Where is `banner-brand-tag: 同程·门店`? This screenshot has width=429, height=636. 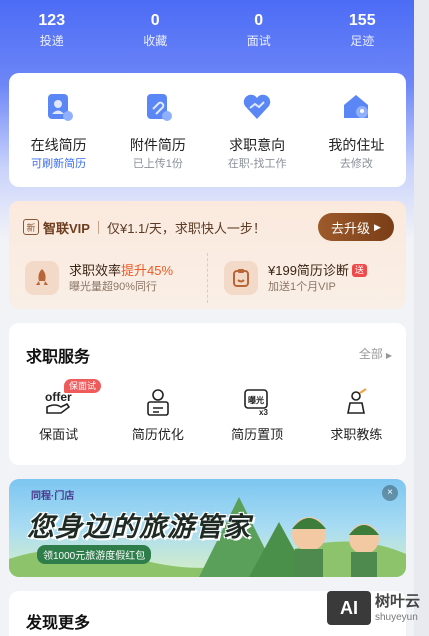 banner-brand-tag: 同程·门店 is located at coordinates (53, 496).